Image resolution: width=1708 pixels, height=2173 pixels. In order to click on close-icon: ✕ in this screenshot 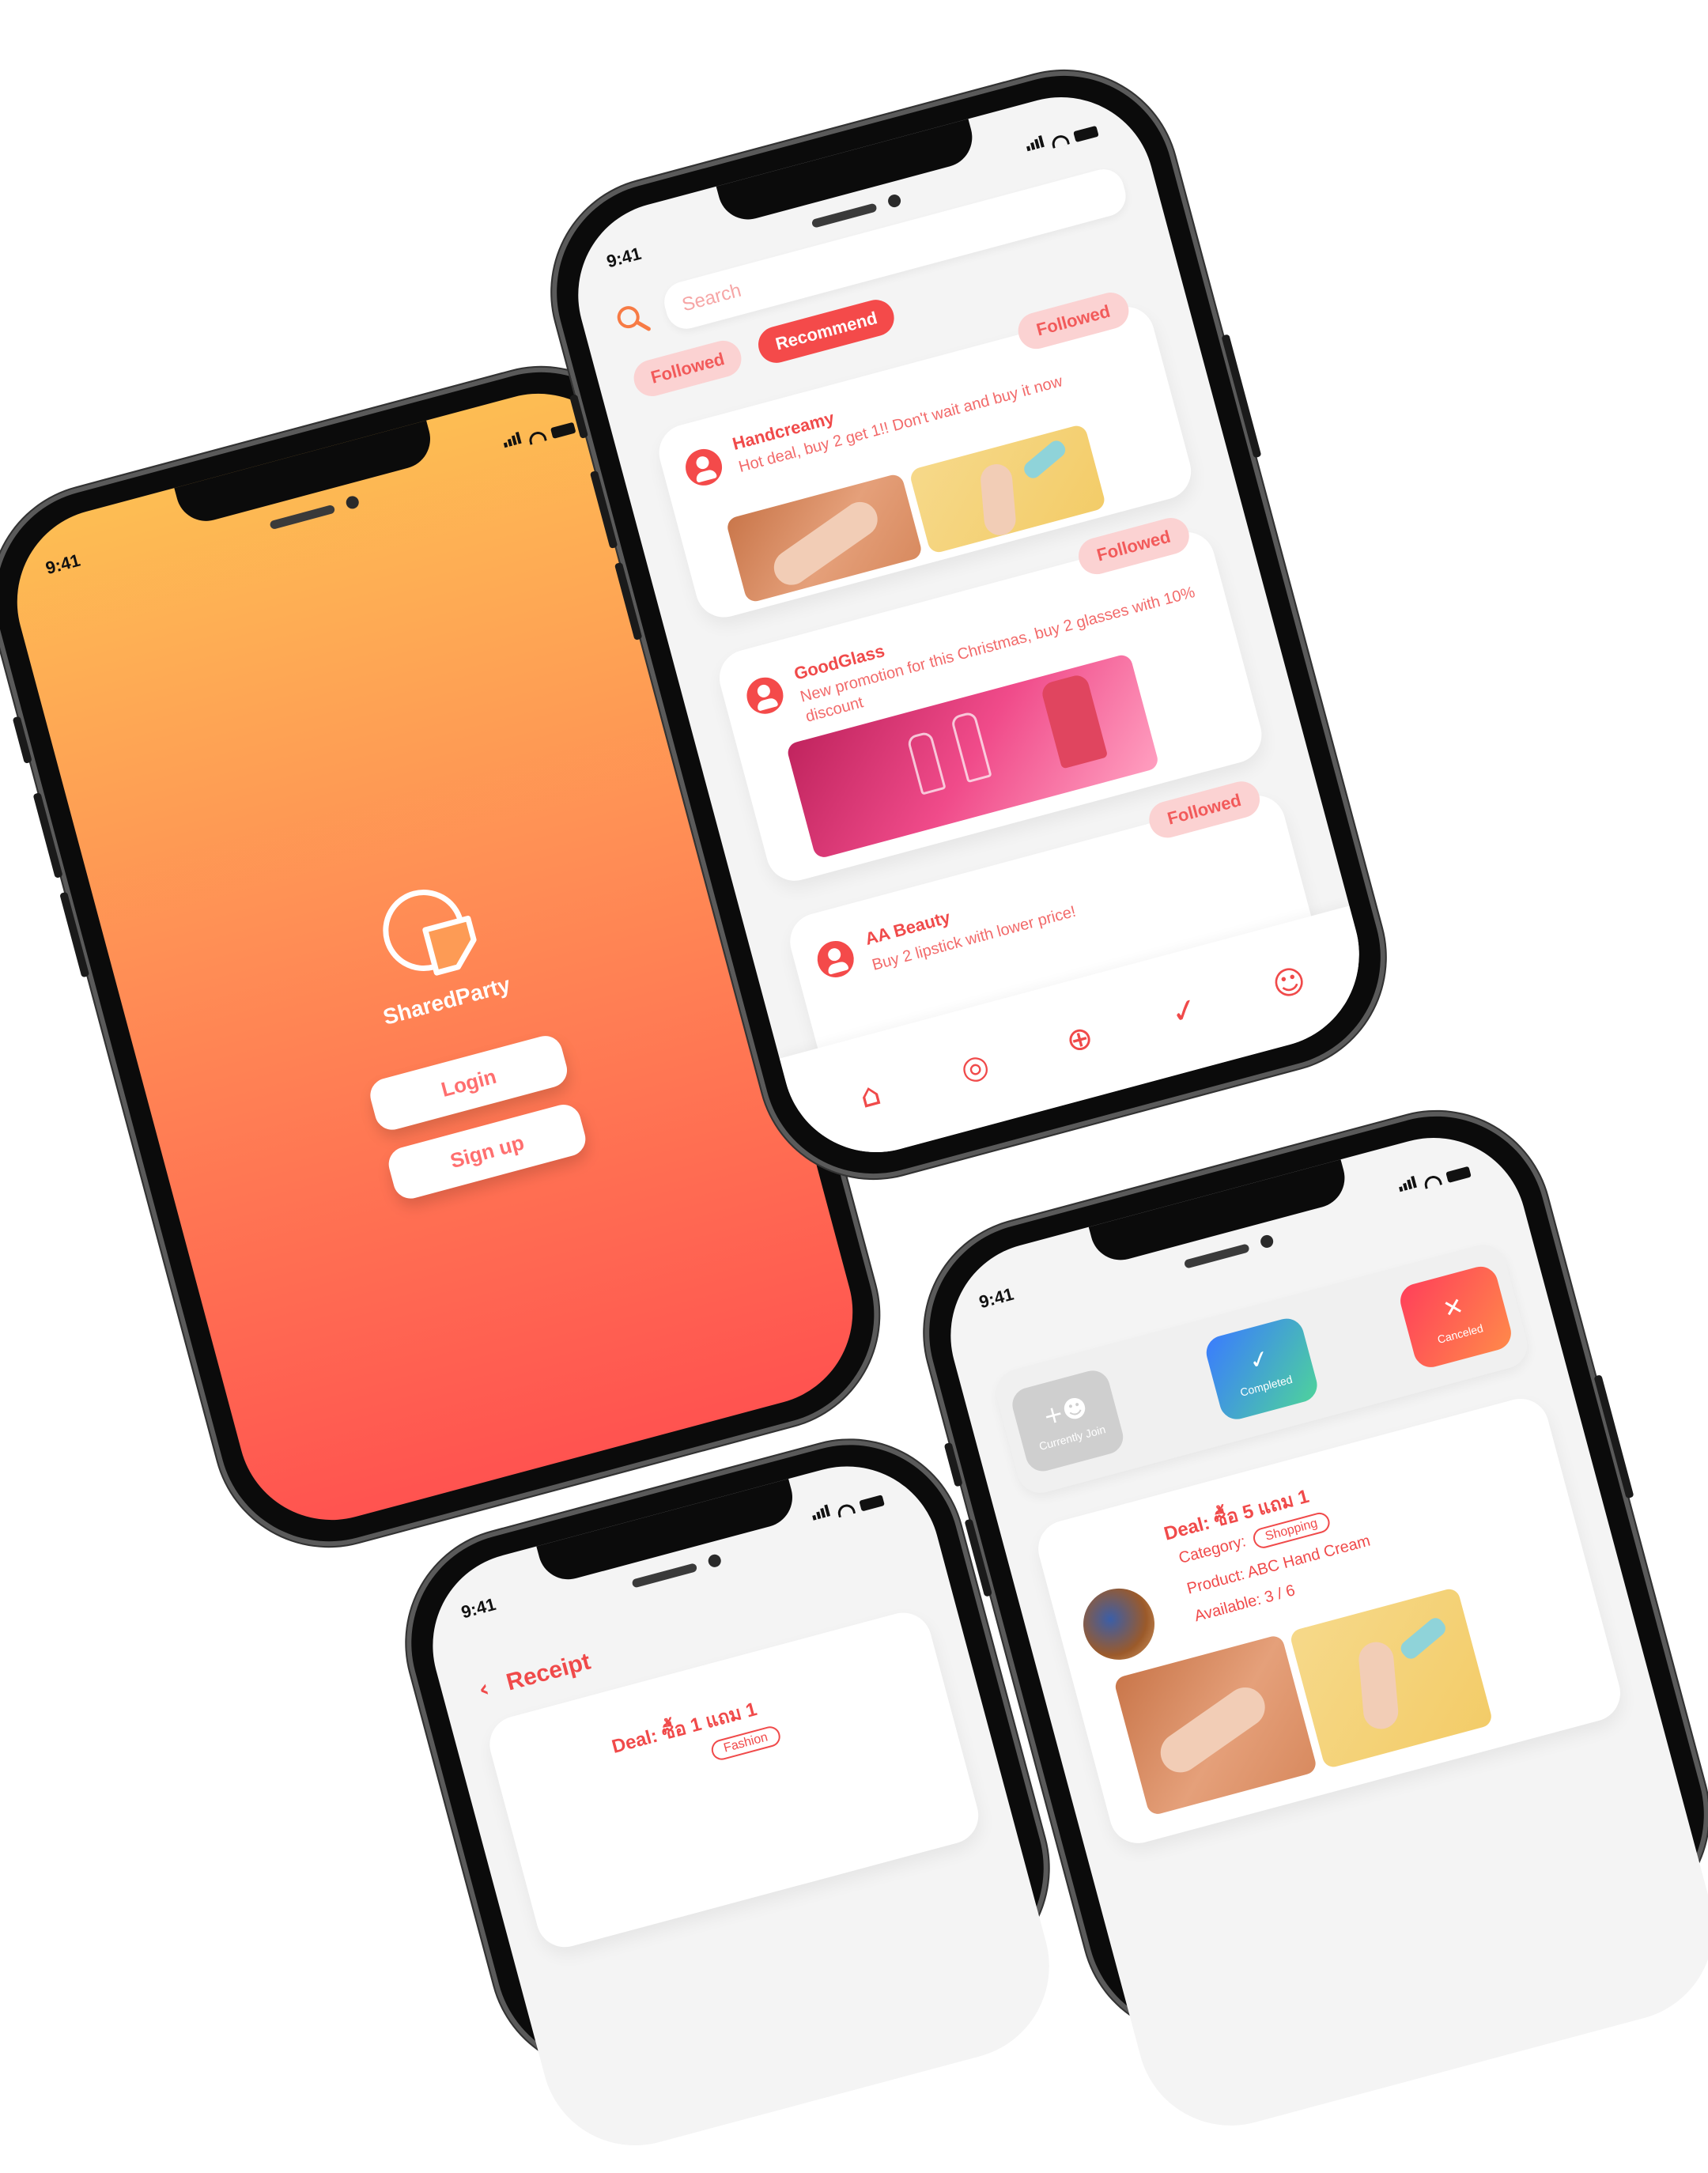, I will do `click(1453, 1307)`.